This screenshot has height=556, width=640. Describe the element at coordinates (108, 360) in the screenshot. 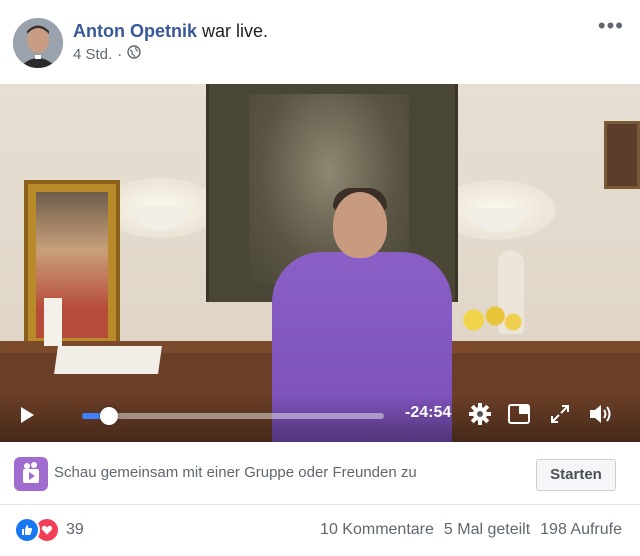

I see `altar-cloth` at that location.